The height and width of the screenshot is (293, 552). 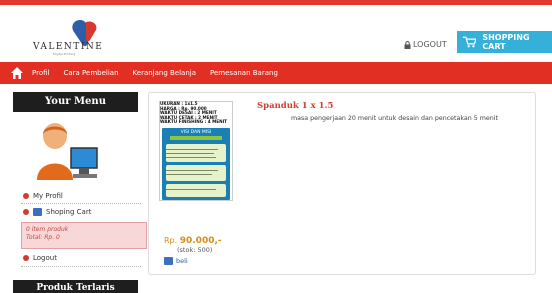 What do you see at coordinates (430, 44) in the screenshot?
I see `logout-label: LOGOUT` at bounding box center [430, 44].